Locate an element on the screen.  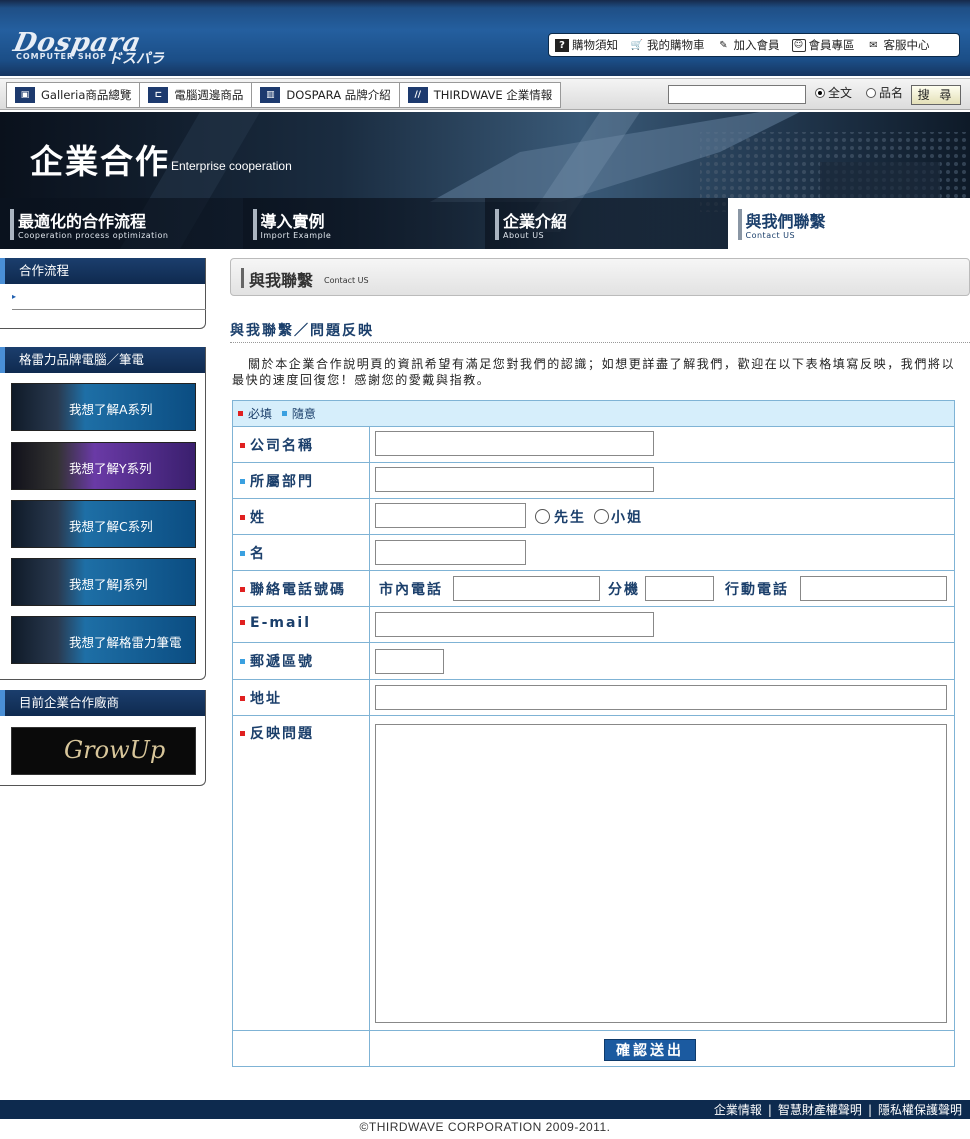
footer-link-privacy: 隱私權保護聲明 is located at coordinates (920, 1110).